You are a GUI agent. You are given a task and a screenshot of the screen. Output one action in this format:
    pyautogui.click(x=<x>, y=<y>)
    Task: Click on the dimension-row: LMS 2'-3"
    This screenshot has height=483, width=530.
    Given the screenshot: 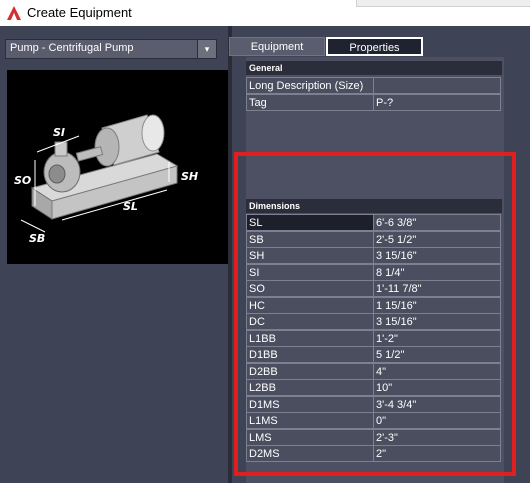 What is the action you would take?
    pyautogui.click(x=374, y=437)
    